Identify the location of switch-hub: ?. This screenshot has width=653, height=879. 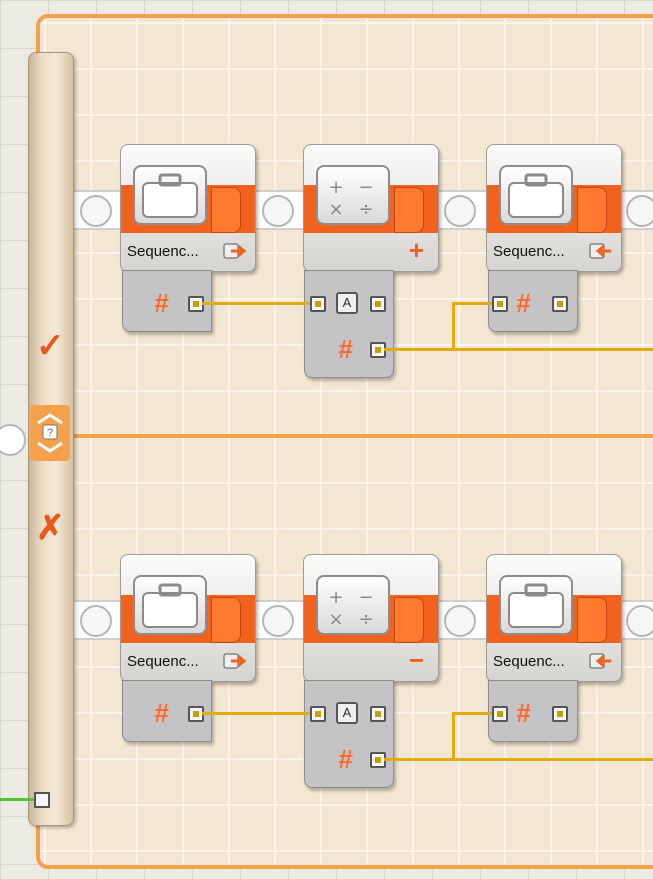
(50, 433).